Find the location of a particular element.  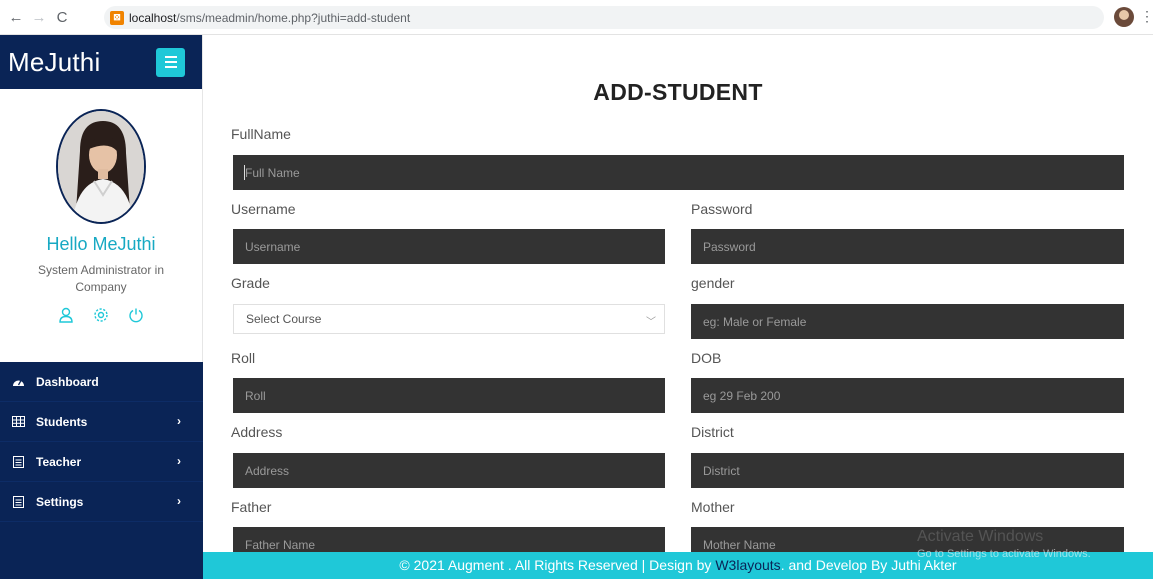

address-placeholder: Address is located at coordinates (267, 470).